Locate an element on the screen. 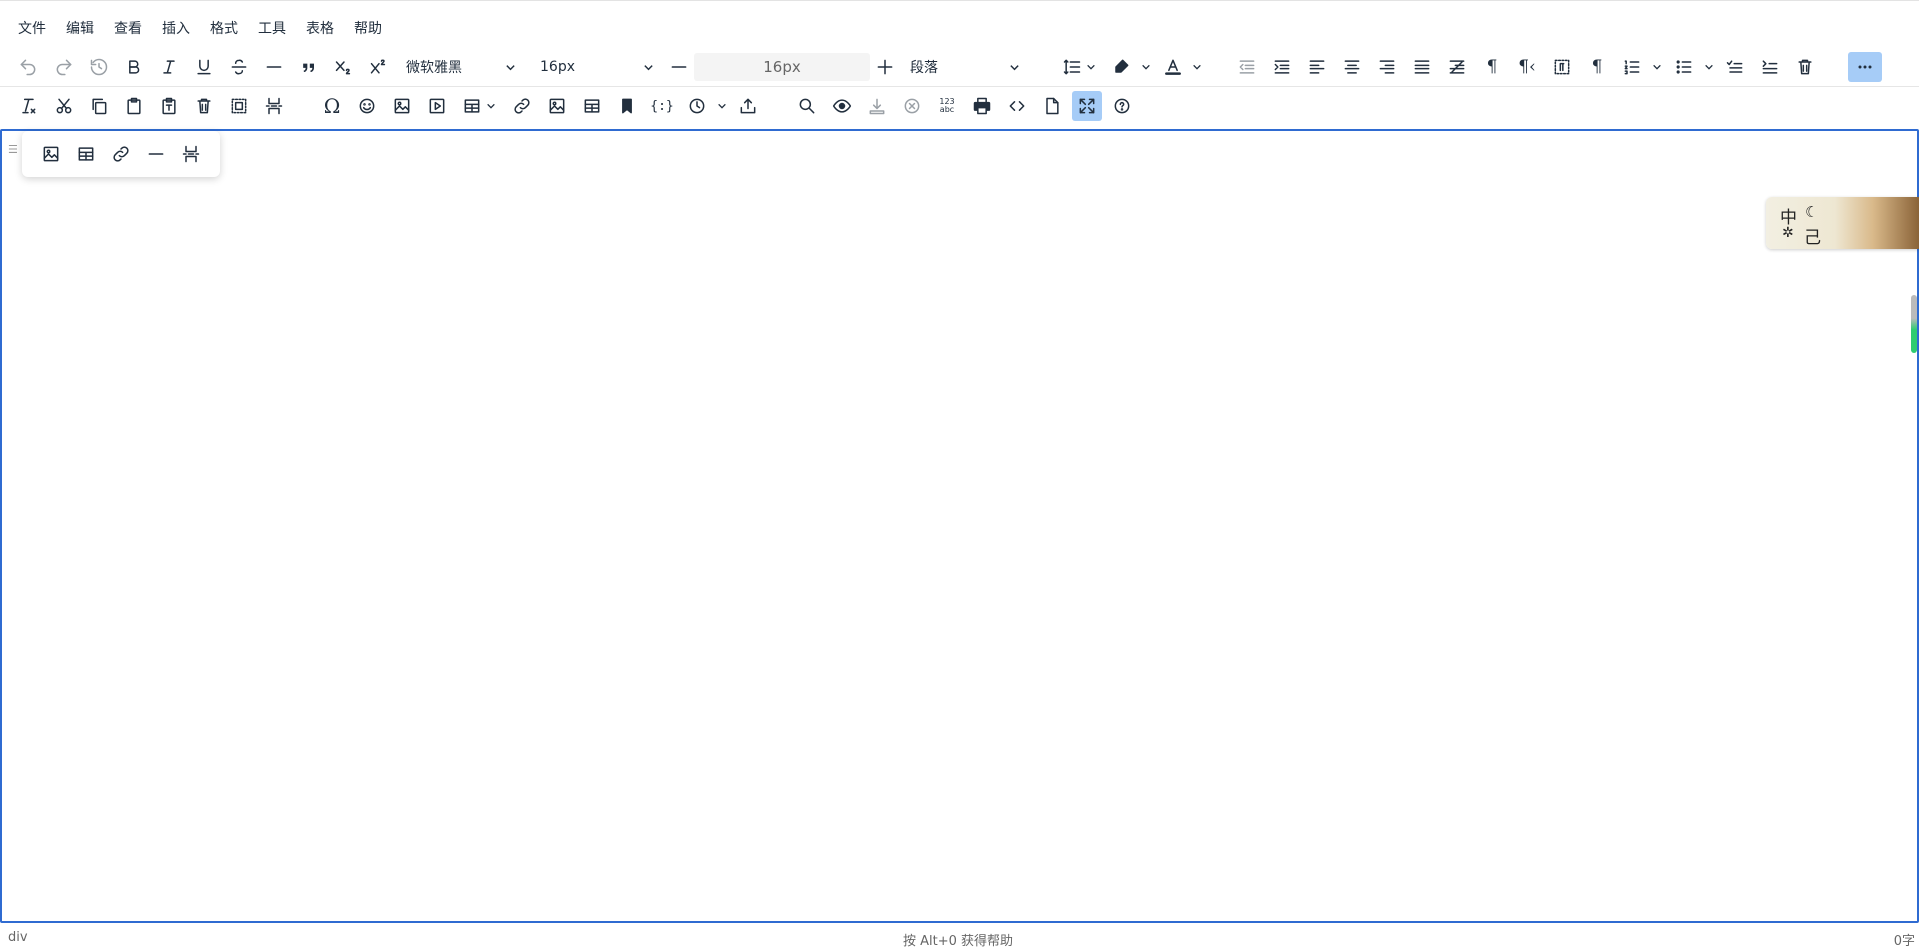  align-center-icon is located at coordinates (1352, 67).